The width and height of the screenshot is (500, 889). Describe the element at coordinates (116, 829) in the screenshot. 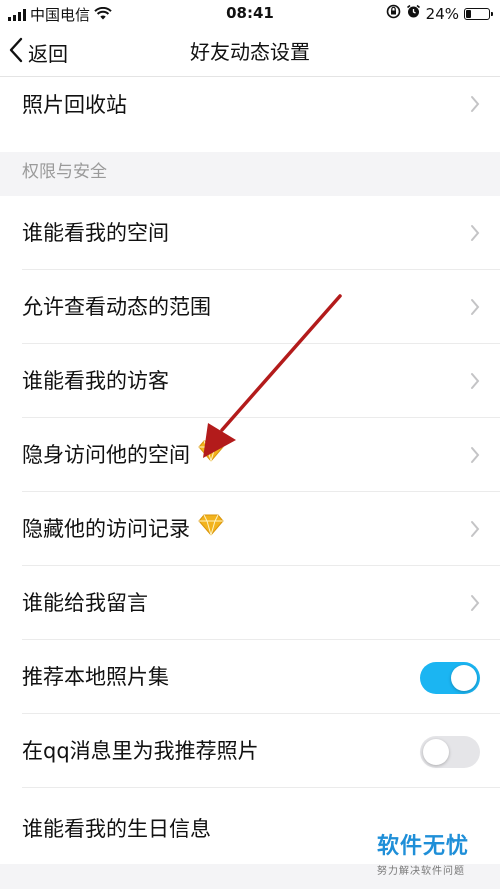

I see `row-label: 谁能看我的生日信息` at that location.